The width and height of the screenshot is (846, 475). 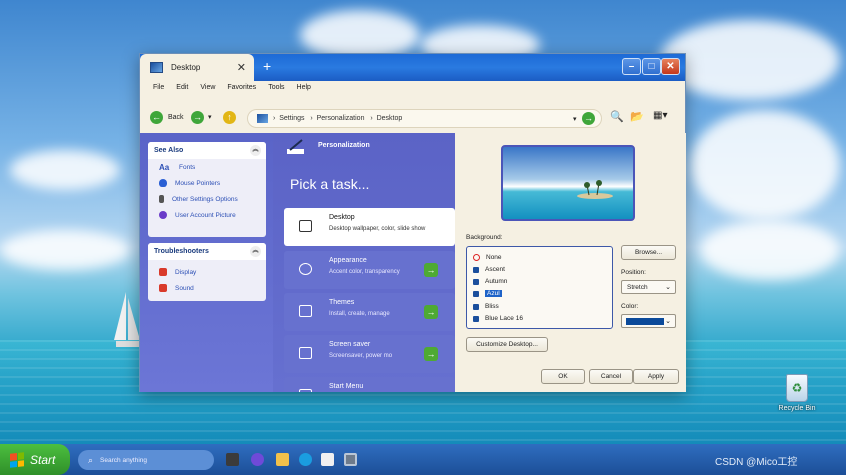 What do you see at coordinates (361, 356) in the screenshot?
I see `task-subtitle: Screensaver, power mo` at bounding box center [361, 356].